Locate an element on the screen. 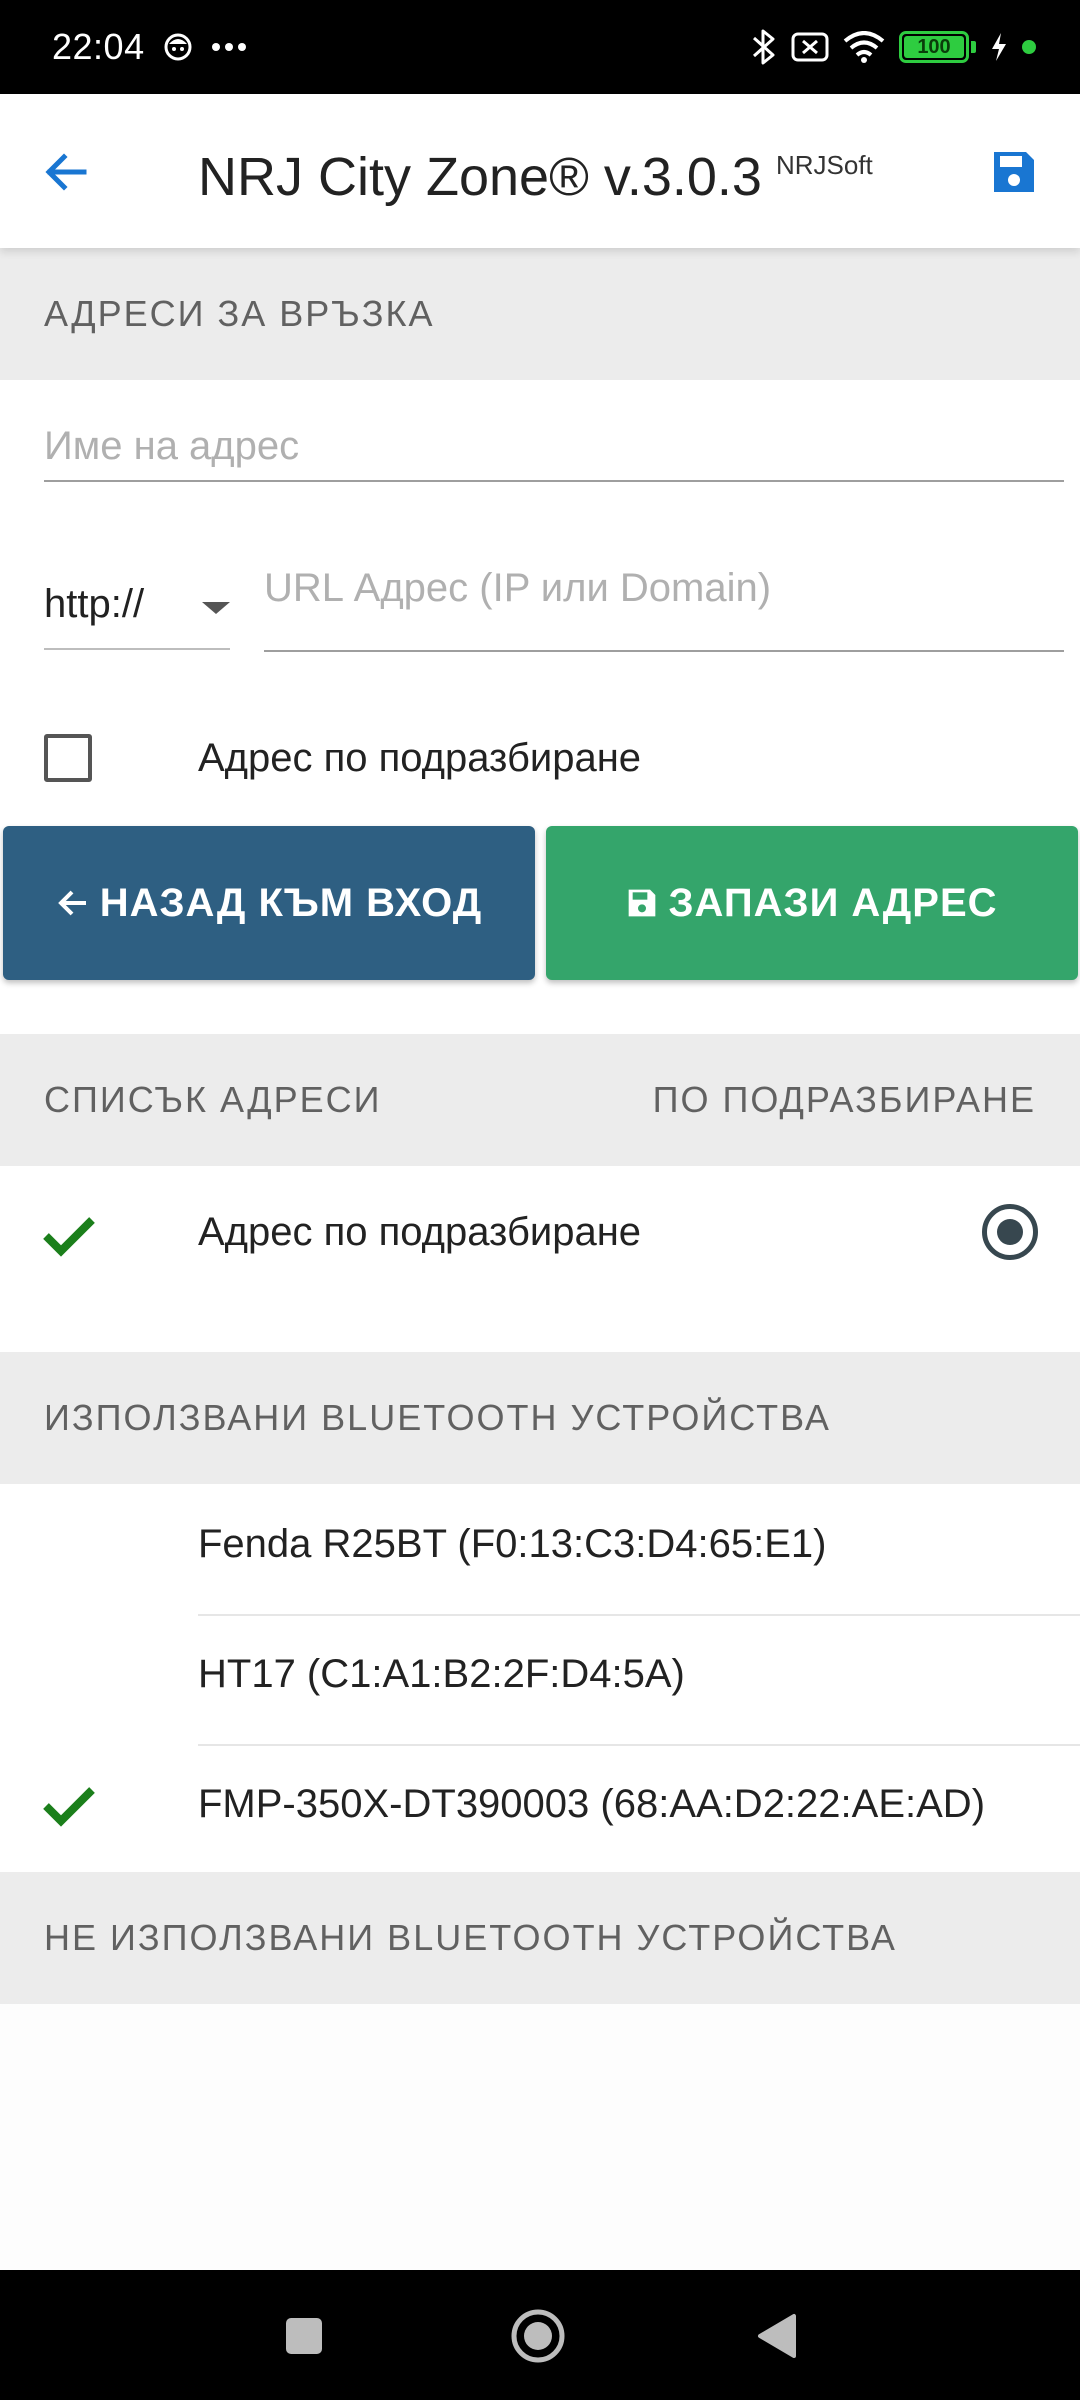 The image size is (1080, 2400). section-unused-bluetooth-title: НЕ ИЗПОЛЗВАНИ BLUETOOTH УСТРОЙСТВА is located at coordinates (470, 1937).